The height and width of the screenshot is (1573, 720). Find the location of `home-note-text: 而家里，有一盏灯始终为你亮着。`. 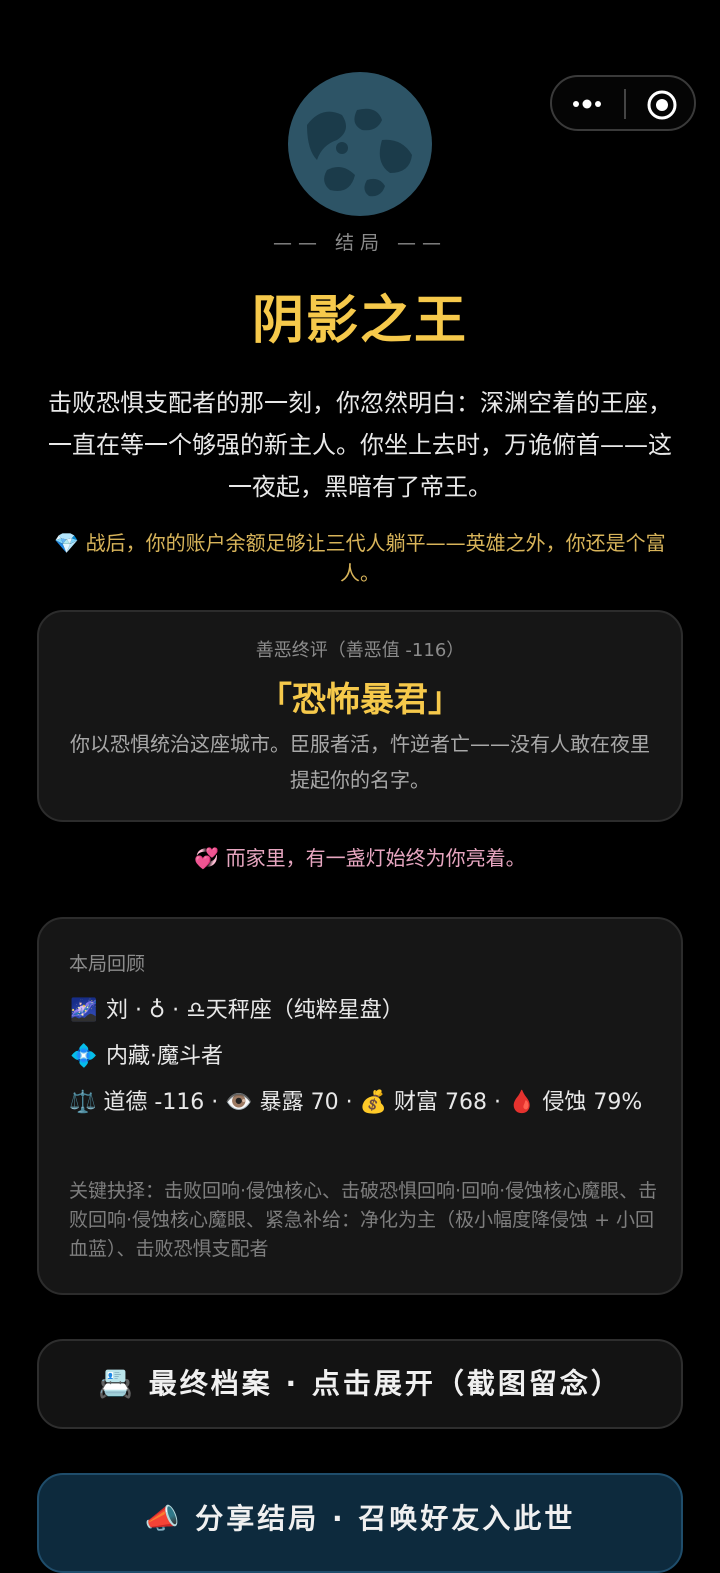

home-note-text: 而家里，有一盏灯始终为你亮着。 is located at coordinates (375, 858).